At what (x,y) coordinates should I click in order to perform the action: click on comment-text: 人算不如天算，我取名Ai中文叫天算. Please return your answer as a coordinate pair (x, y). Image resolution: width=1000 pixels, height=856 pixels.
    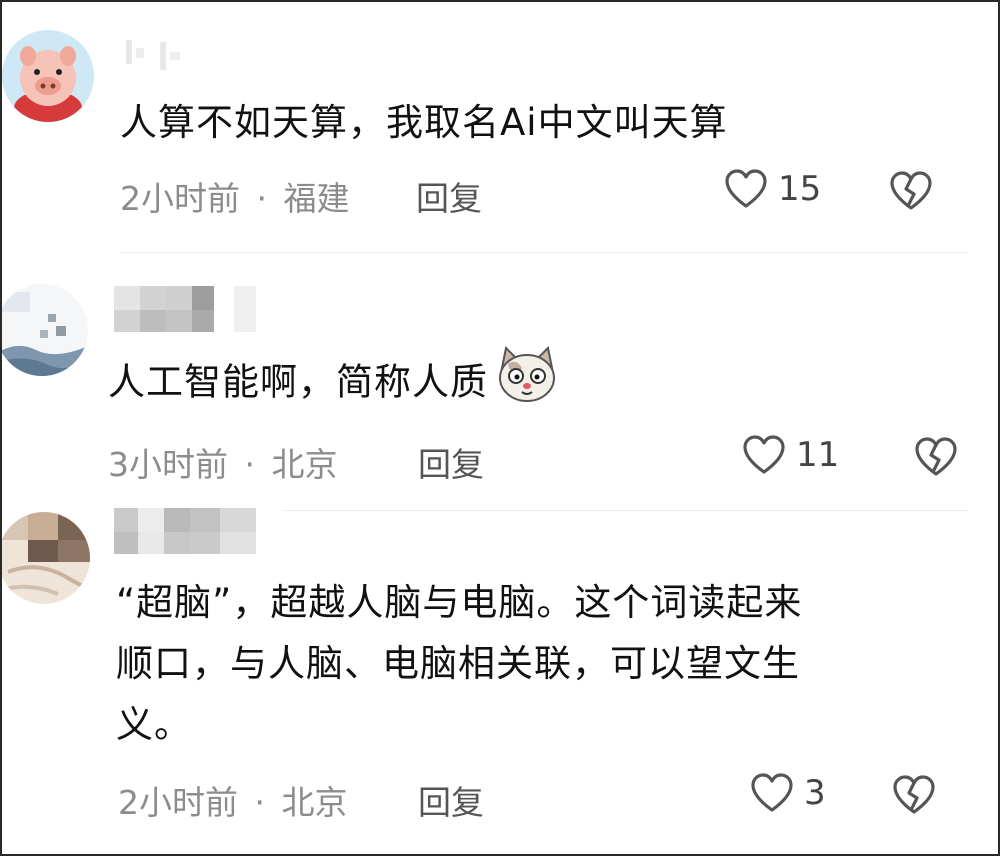
    Looking at the image, I should click on (424, 122).